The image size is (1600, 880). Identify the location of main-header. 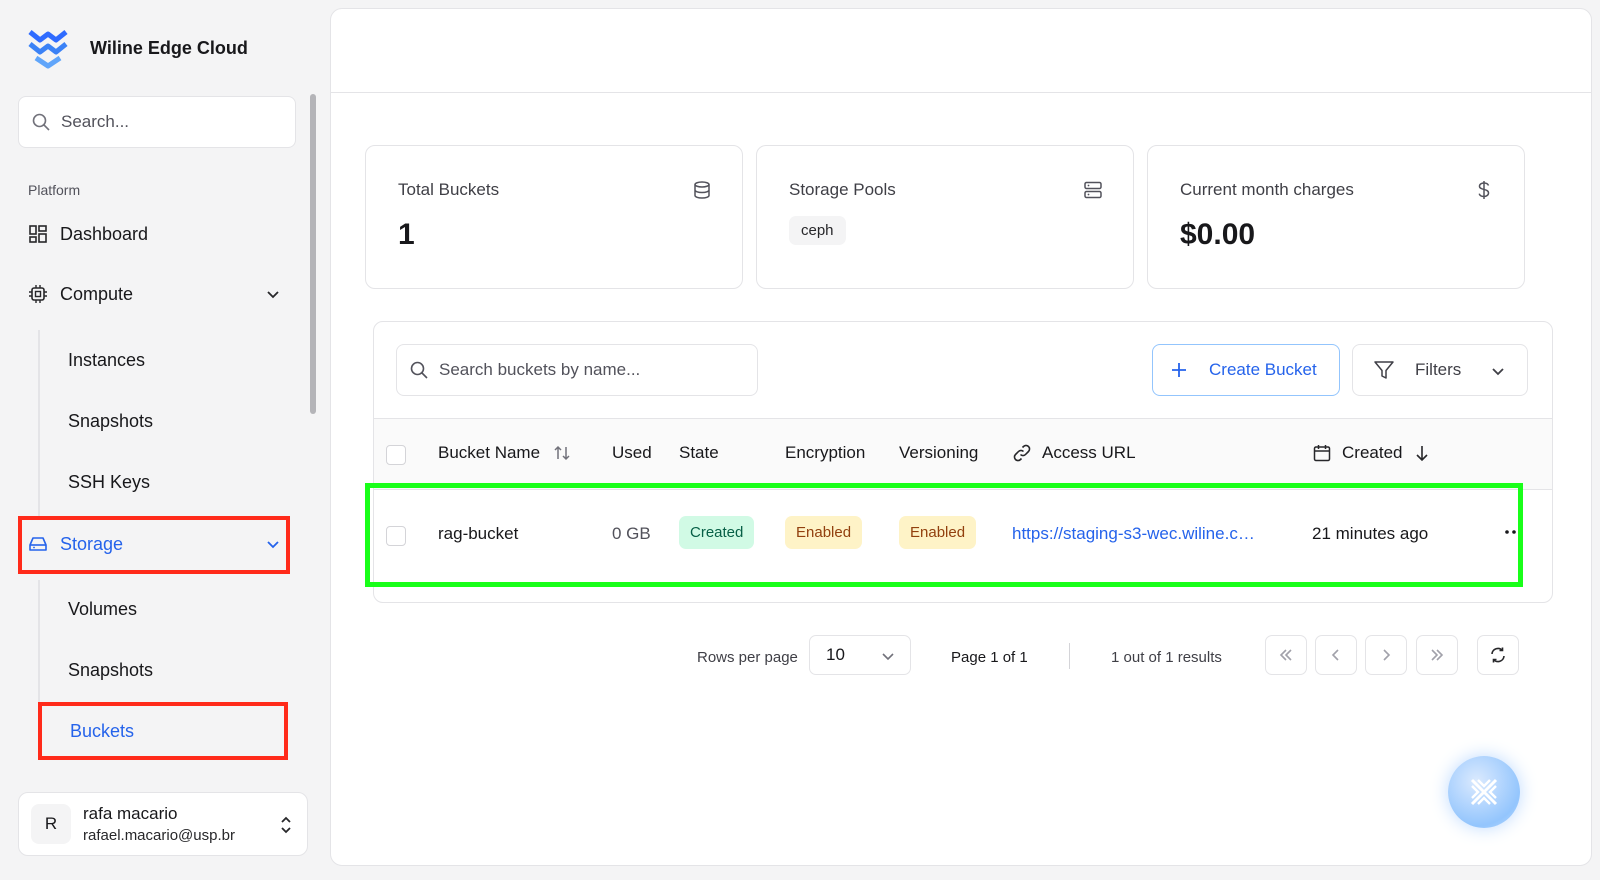
(961, 51).